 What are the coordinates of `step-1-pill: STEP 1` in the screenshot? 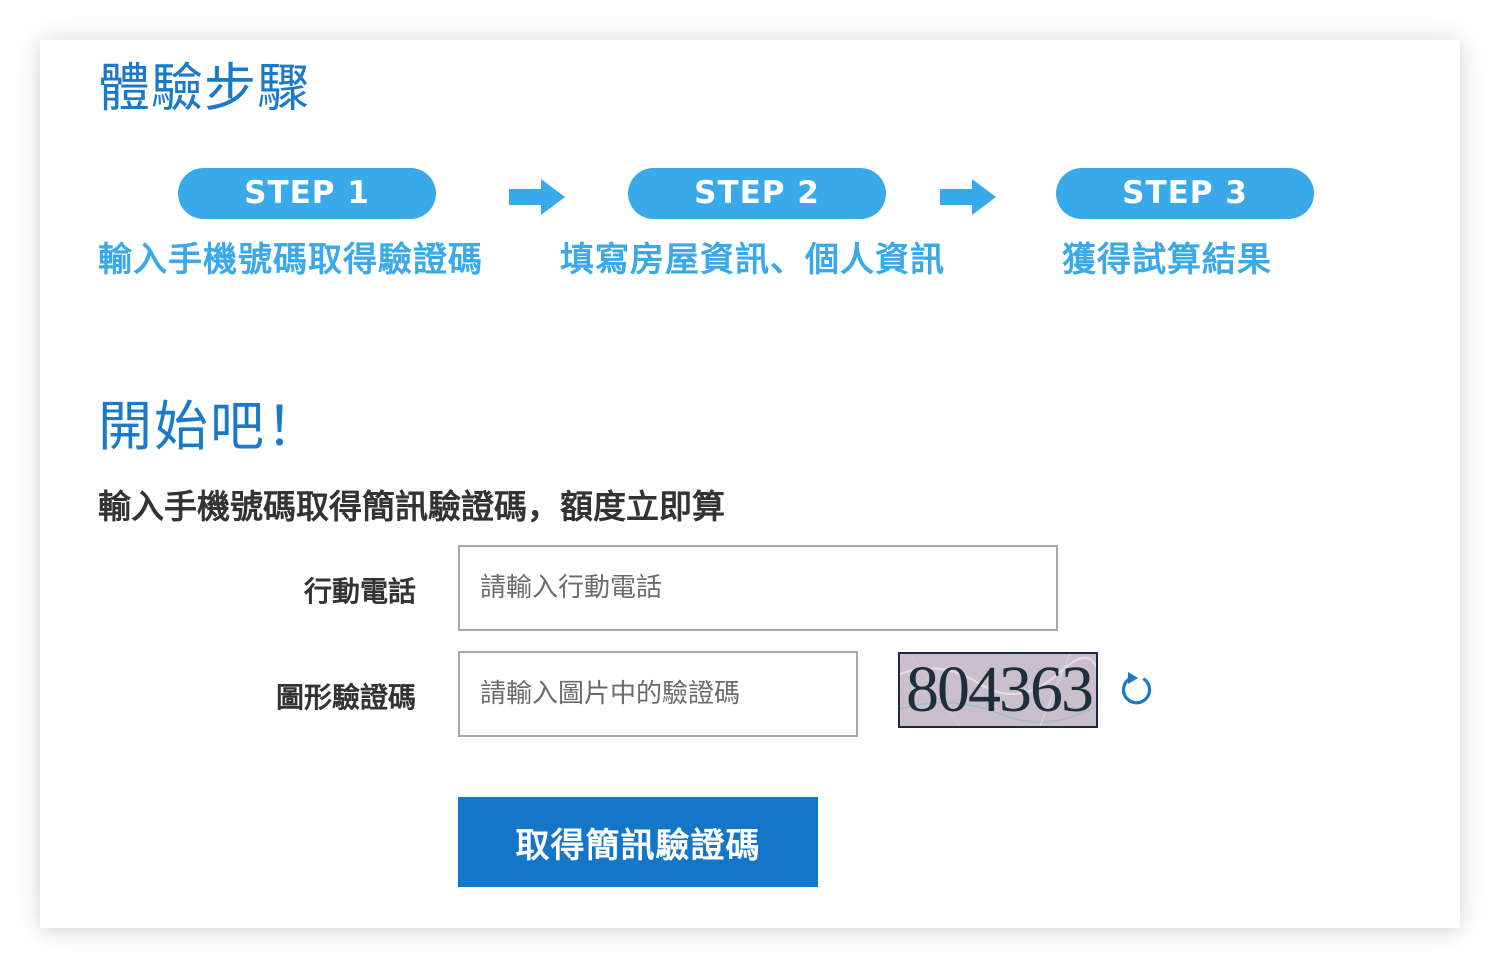 It's located at (307, 193).